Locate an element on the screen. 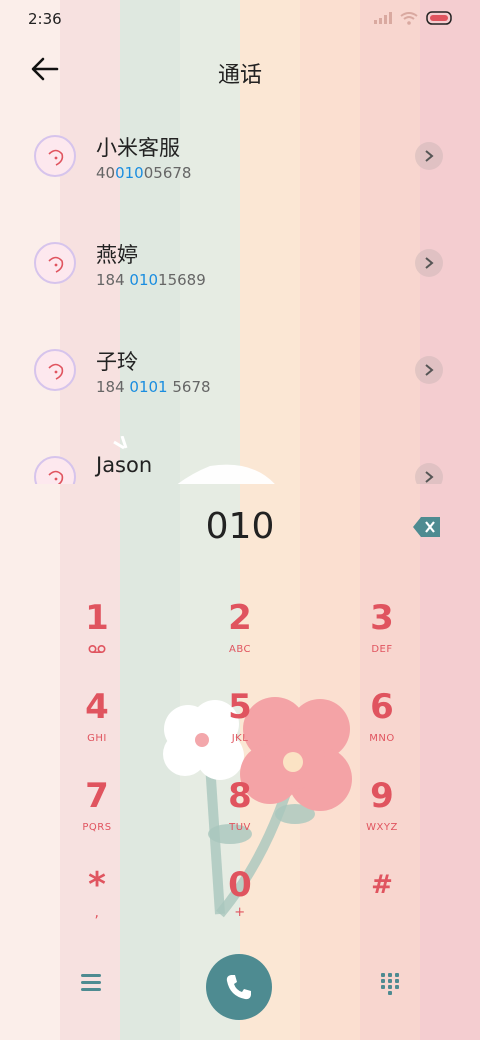 Image resolution: width=480 pixels, height=1040 pixels. key-0: 0 + is located at coordinates (240, 905).